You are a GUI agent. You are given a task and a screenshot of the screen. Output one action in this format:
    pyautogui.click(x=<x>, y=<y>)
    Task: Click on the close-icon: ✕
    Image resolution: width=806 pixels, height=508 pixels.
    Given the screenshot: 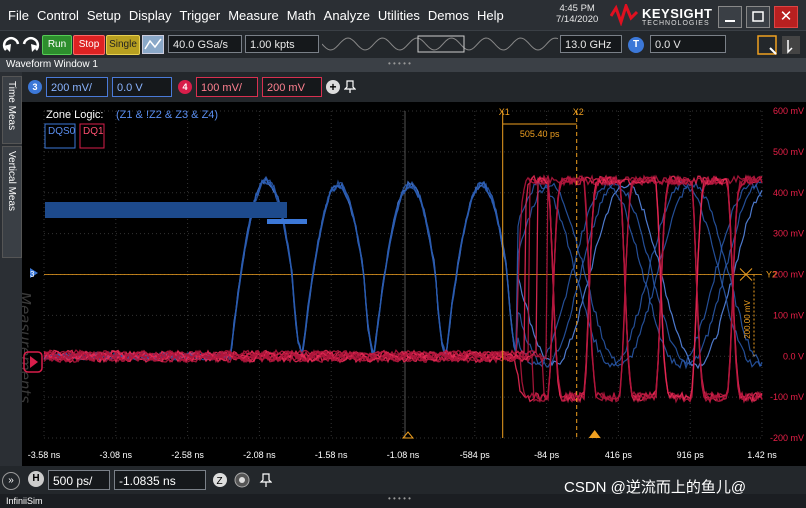 What is the action you would take?
    pyautogui.click(x=786, y=16)
    